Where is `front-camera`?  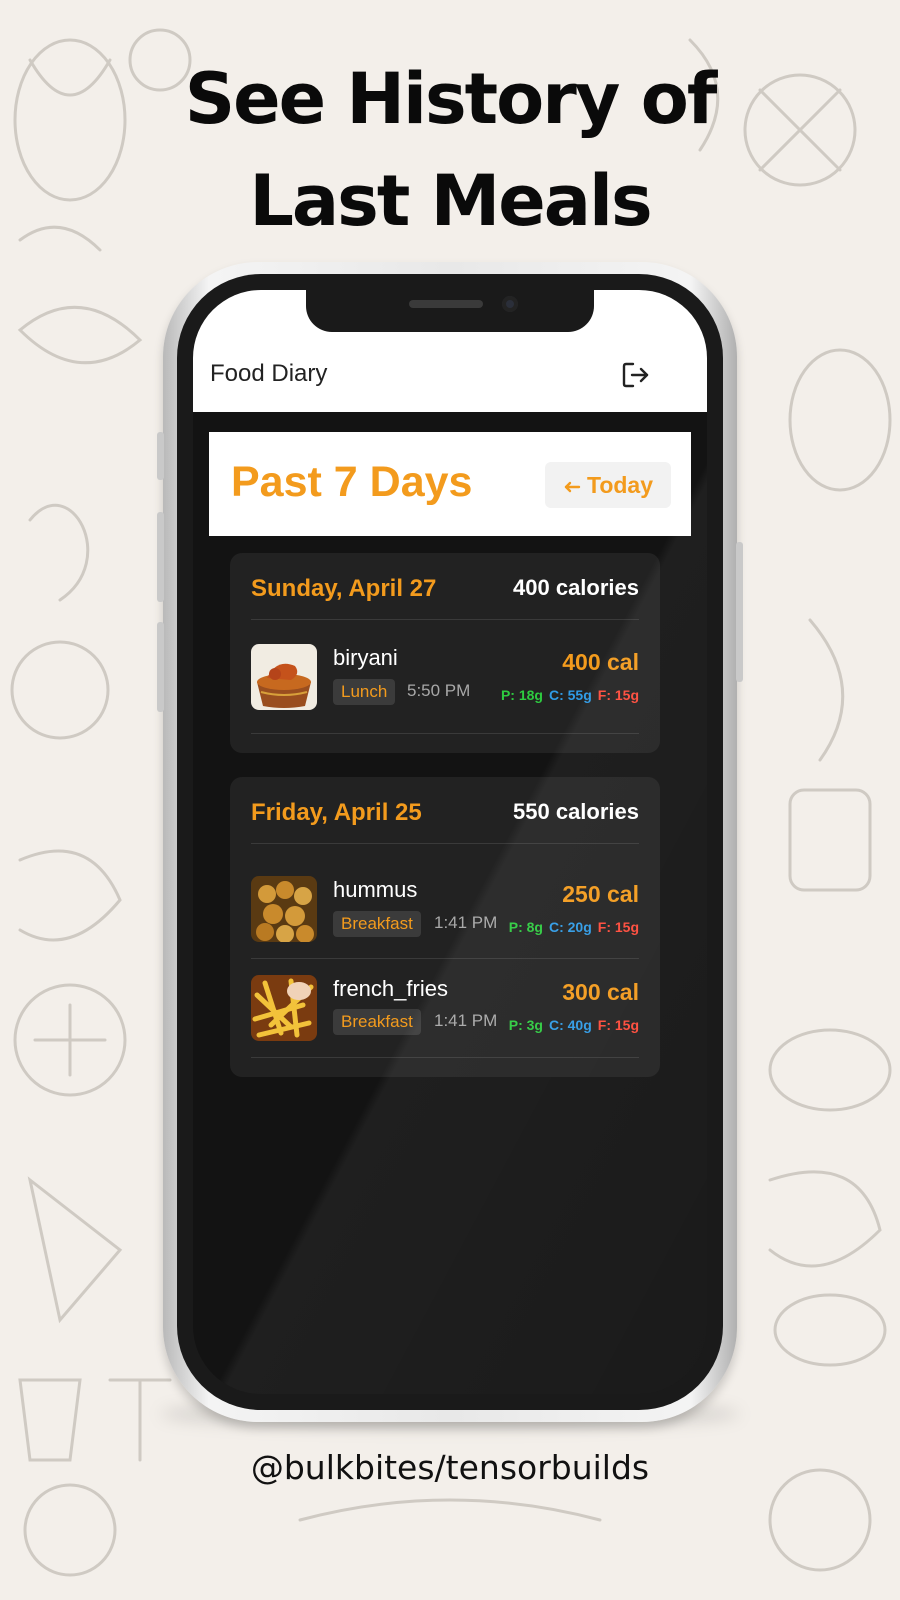
front-camera is located at coordinates (510, 304).